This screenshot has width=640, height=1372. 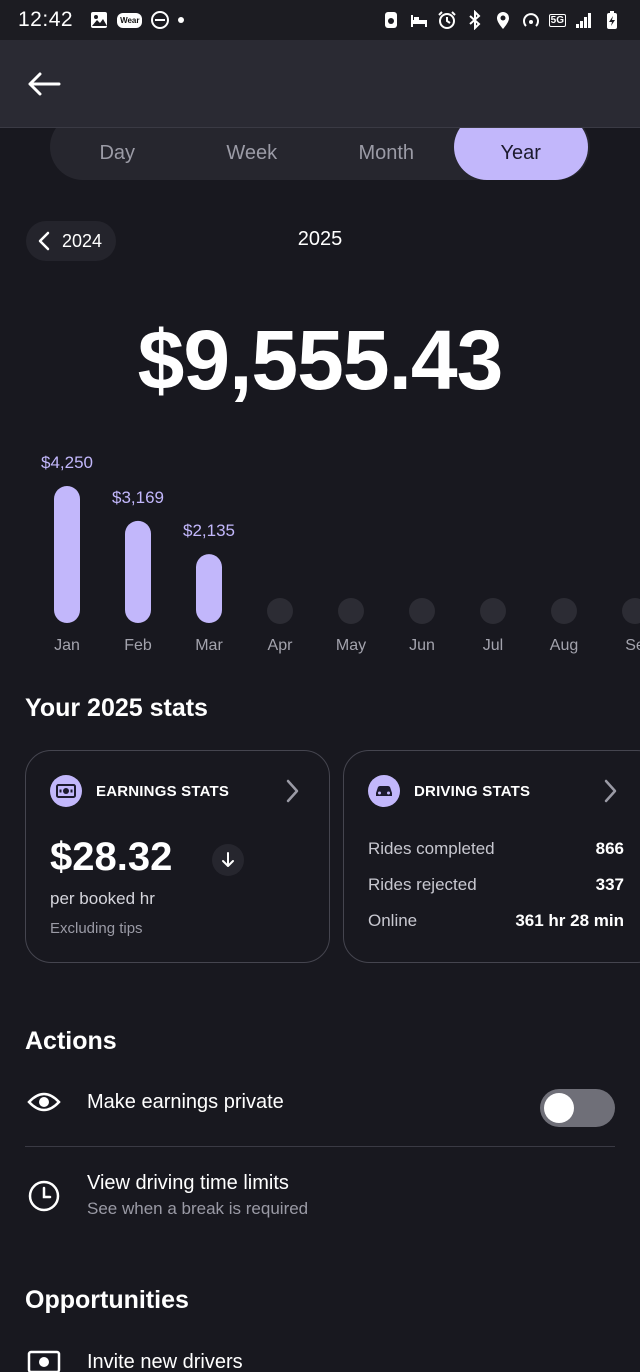 What do you see at coordinates (631, 611) in the screenshot?
I see `bar-se` at bounding box center [631, 611].